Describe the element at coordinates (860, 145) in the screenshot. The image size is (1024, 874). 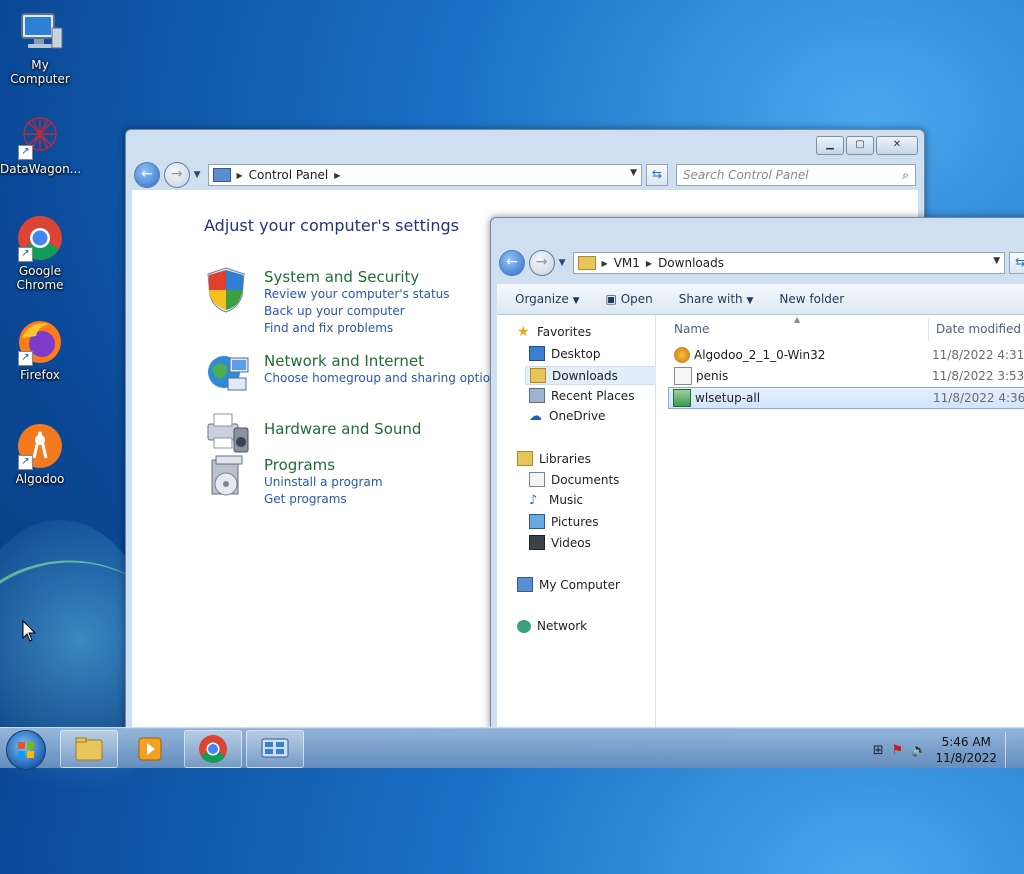
I see `maximize-button: ▢` at that location.